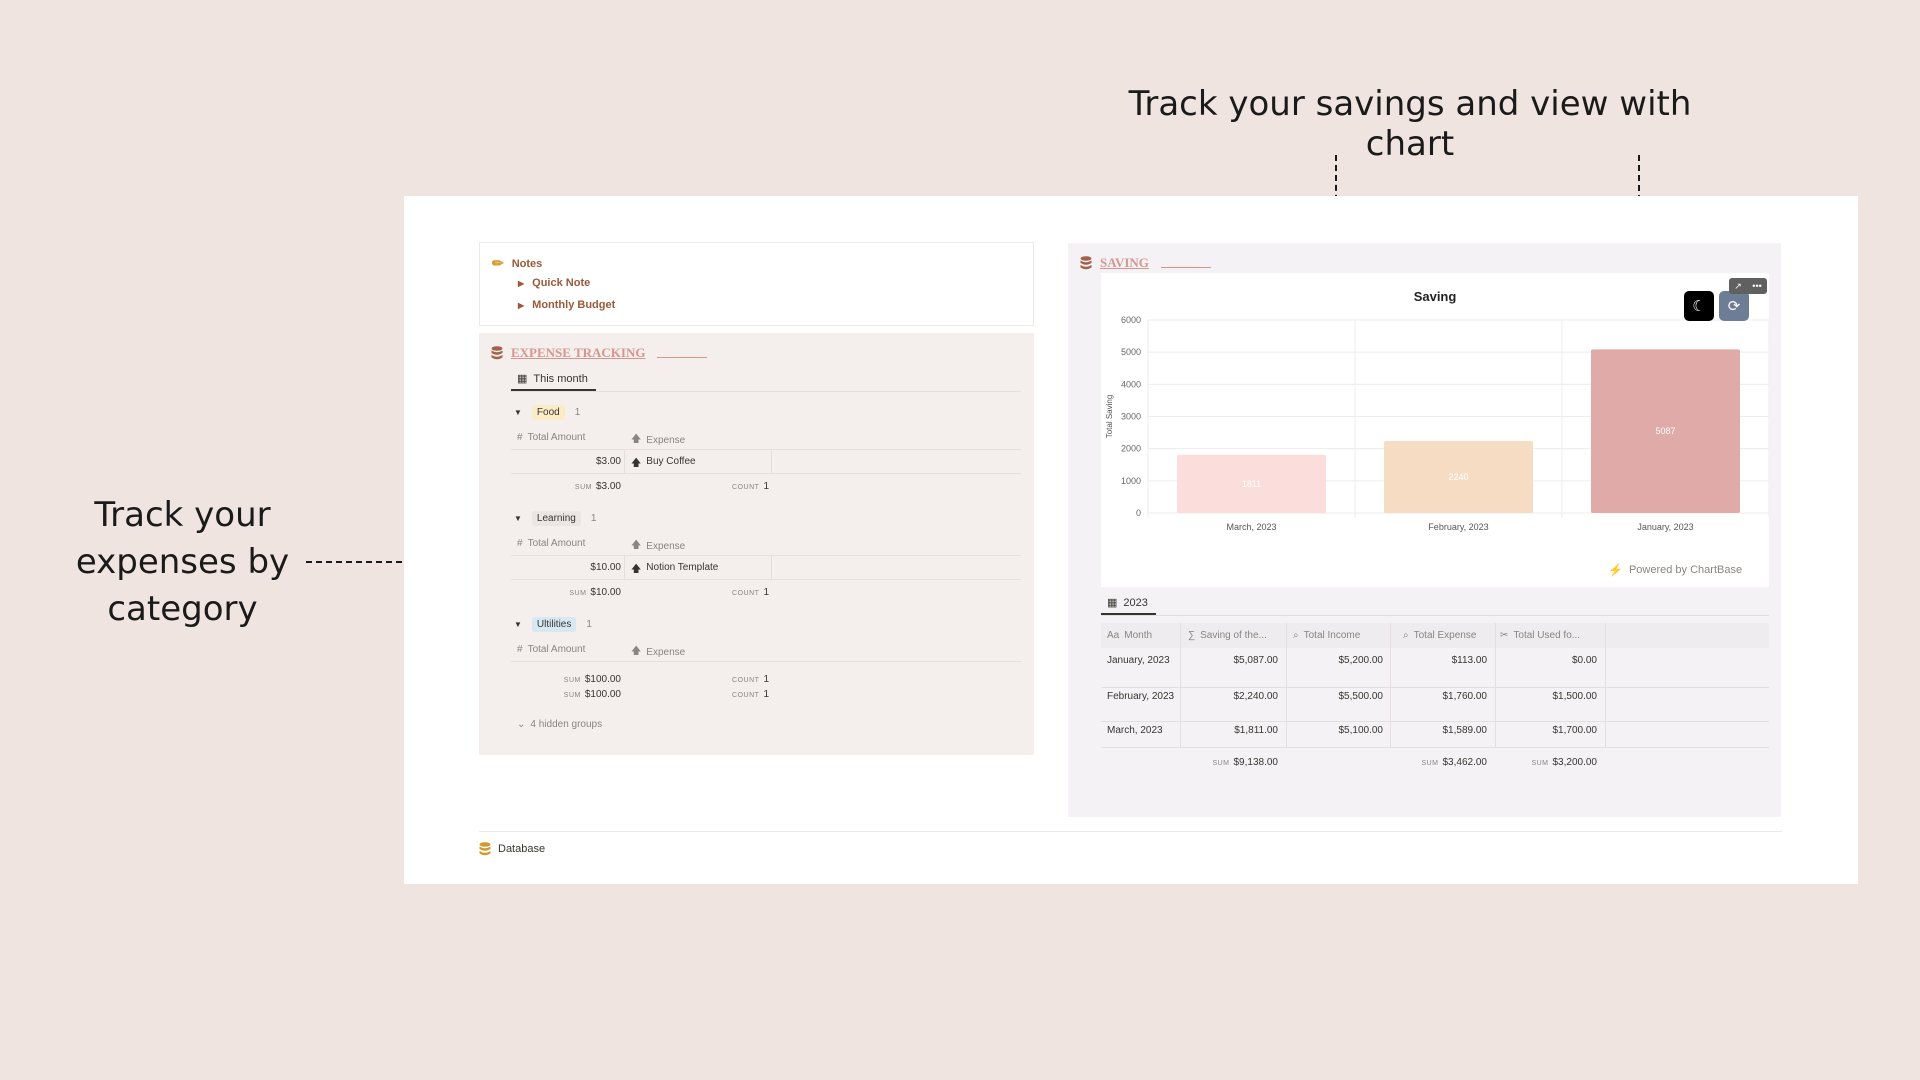 This screenshot has width=1920, height=1080. I want to click on y-tick-label: 5000, so click(1131, 352).